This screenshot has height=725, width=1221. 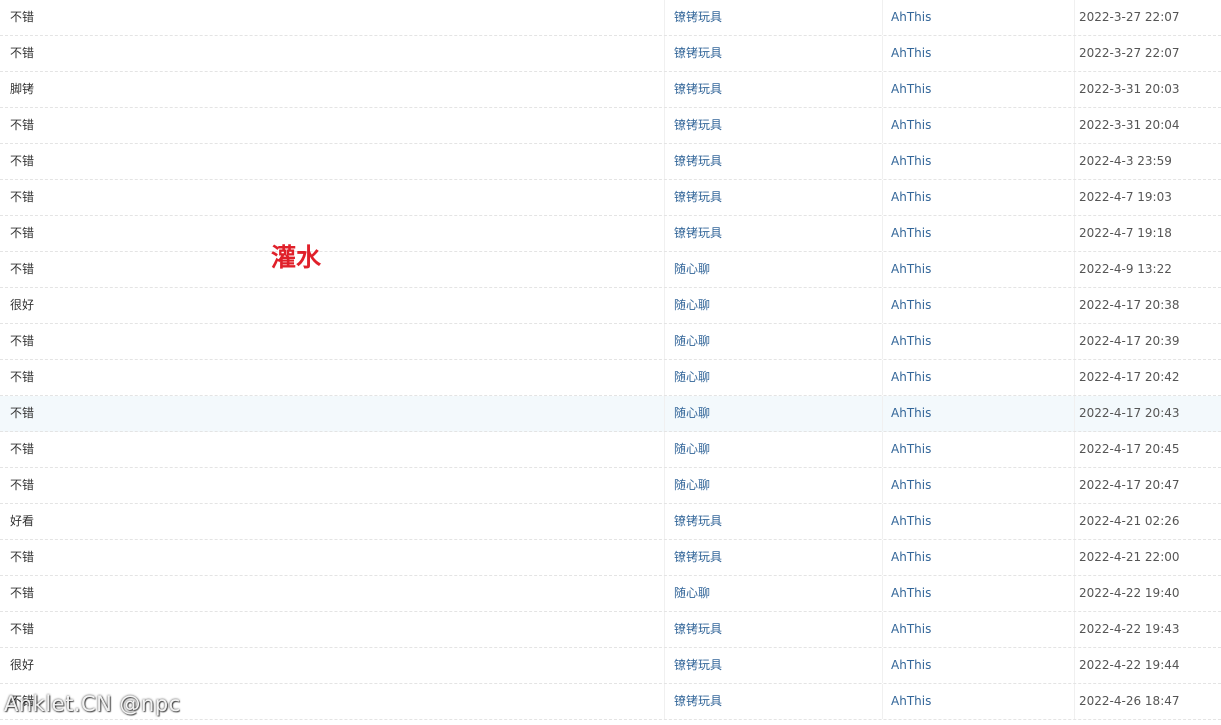 What do you see at coordinates (1125, 233) in the screenshot?
I see `reply-time: 2022-4-7 19:18` at bounding box center [1125, 233].